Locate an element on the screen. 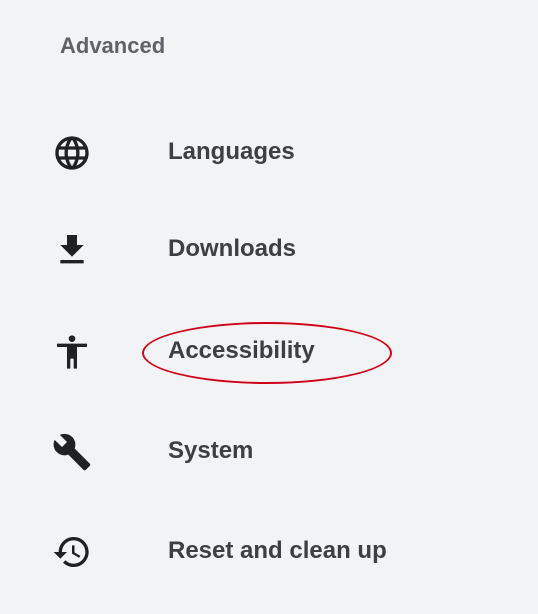 Image resolution: width=538 pixels, height=614 pixels. sidebar-item-label: Accessibility is located at coordinates (241, 350).